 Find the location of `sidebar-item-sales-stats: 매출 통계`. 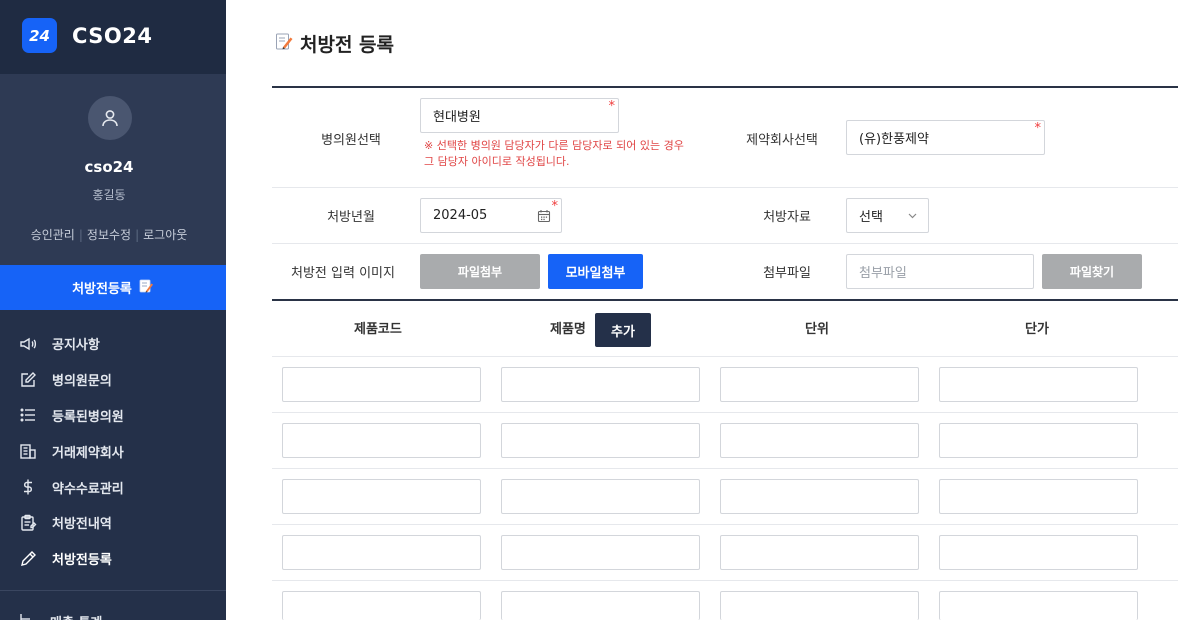

sidebar-item-sales-stats: 매출 통계 is located at coordinates (60, 615).